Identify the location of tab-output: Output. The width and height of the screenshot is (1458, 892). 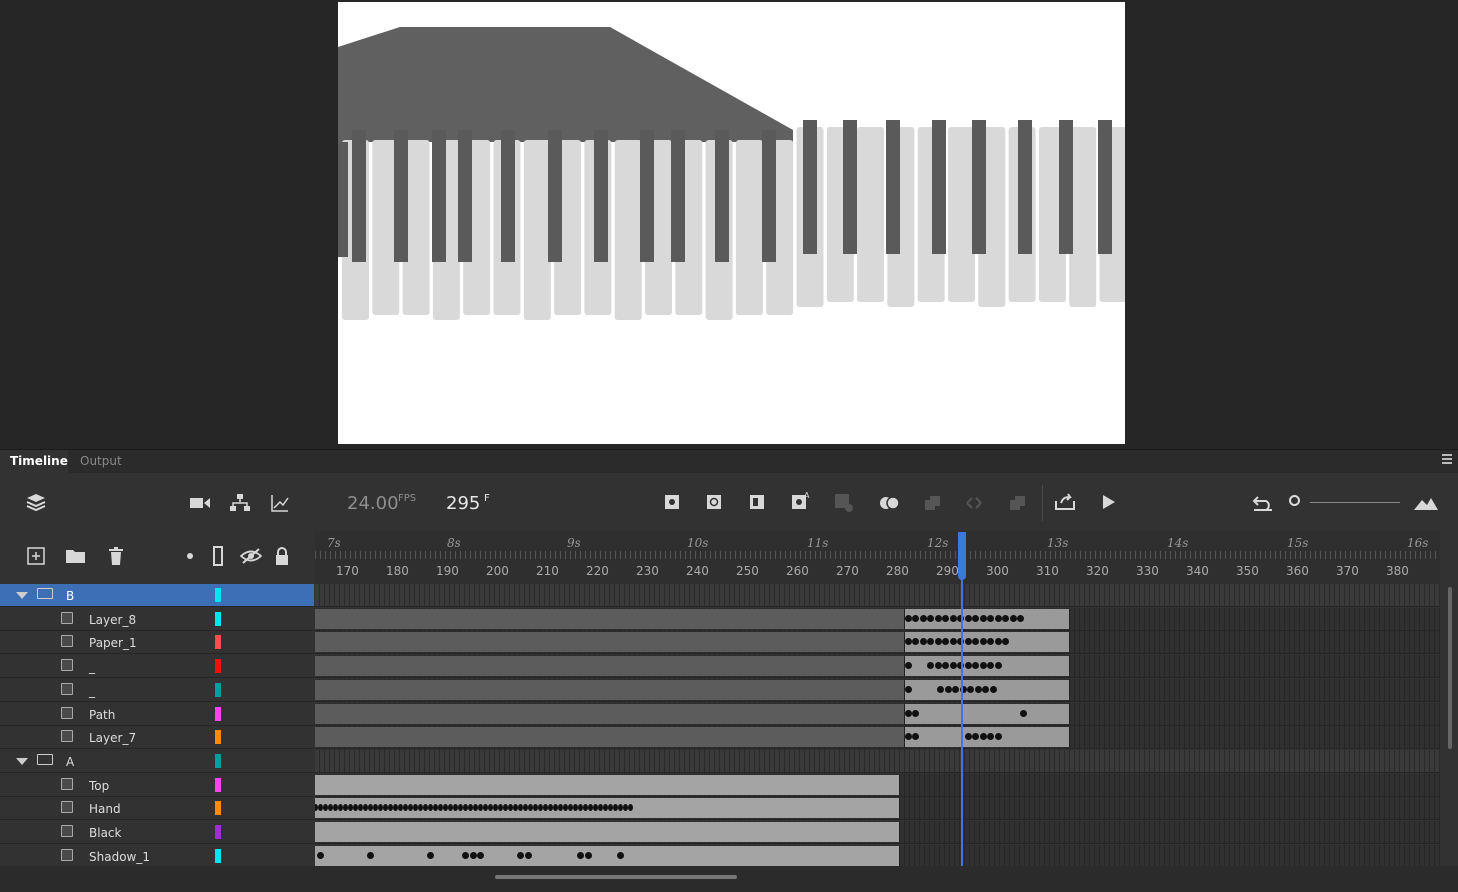
(96, 461).